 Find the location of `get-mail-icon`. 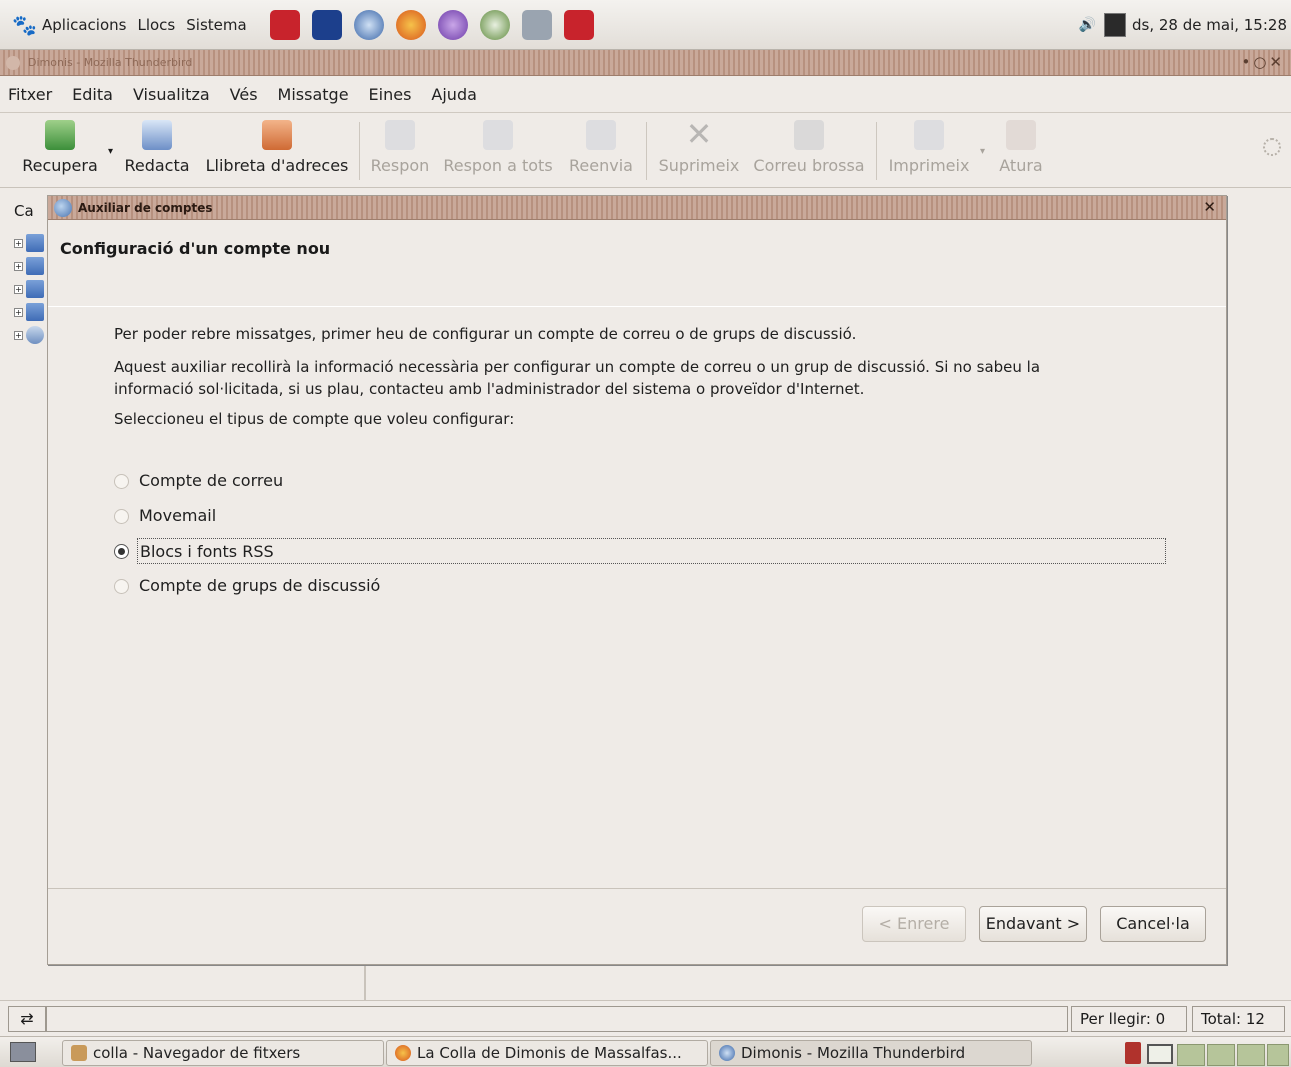

get-mail-icon is located at coordinates (60, 135).